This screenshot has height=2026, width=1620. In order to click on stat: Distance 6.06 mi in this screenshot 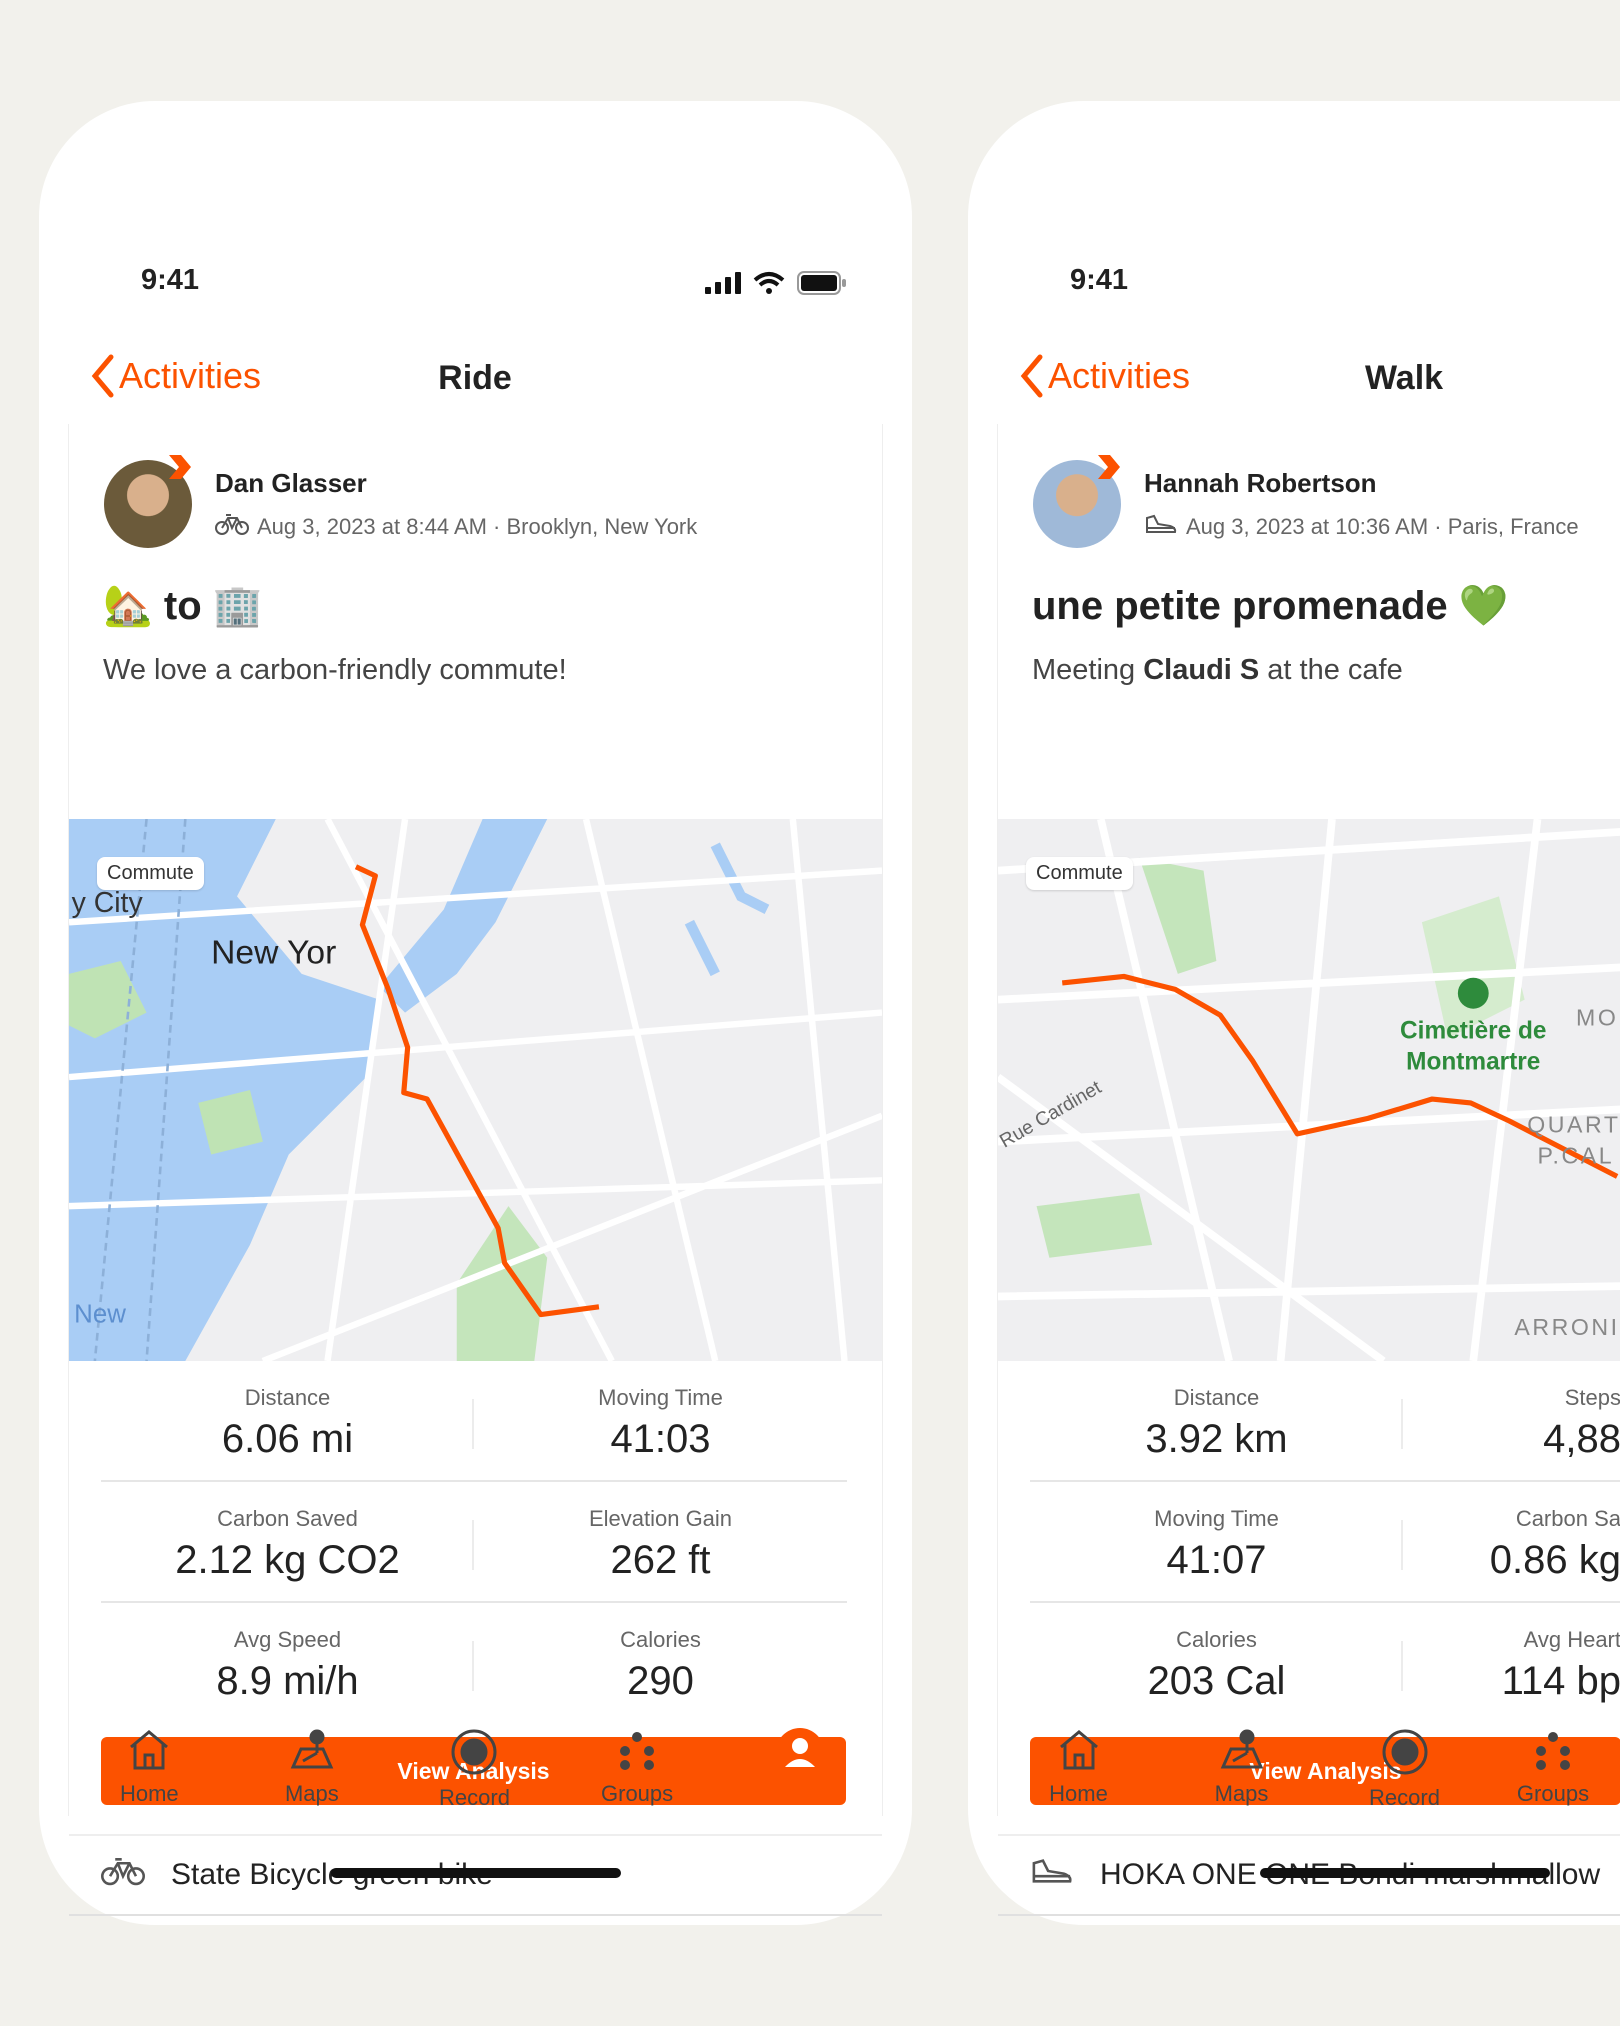, I will do `click(287, 1420)`.